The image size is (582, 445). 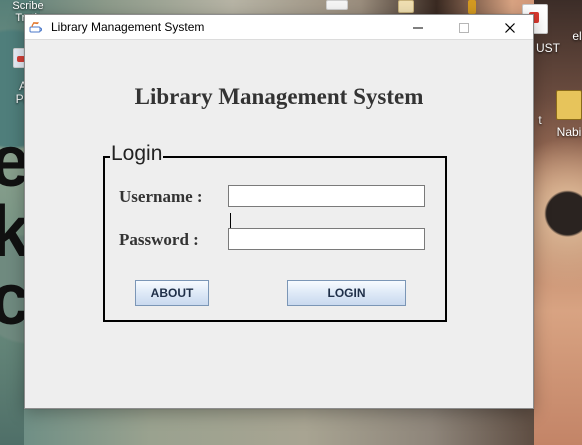 What do you see at coordinates (326, 239) in the screenshot?
I see `password-input` at bounding box center [326, 239].